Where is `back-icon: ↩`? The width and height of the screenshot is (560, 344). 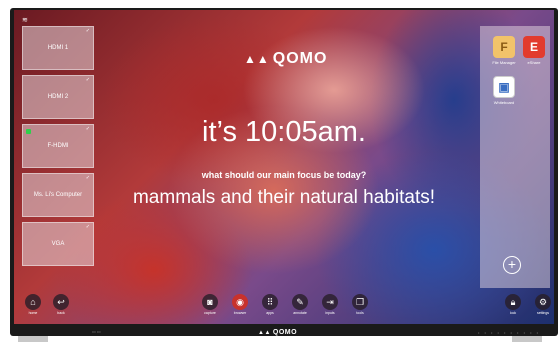
back-icon: ↩ is located at coordinates (61, 302).